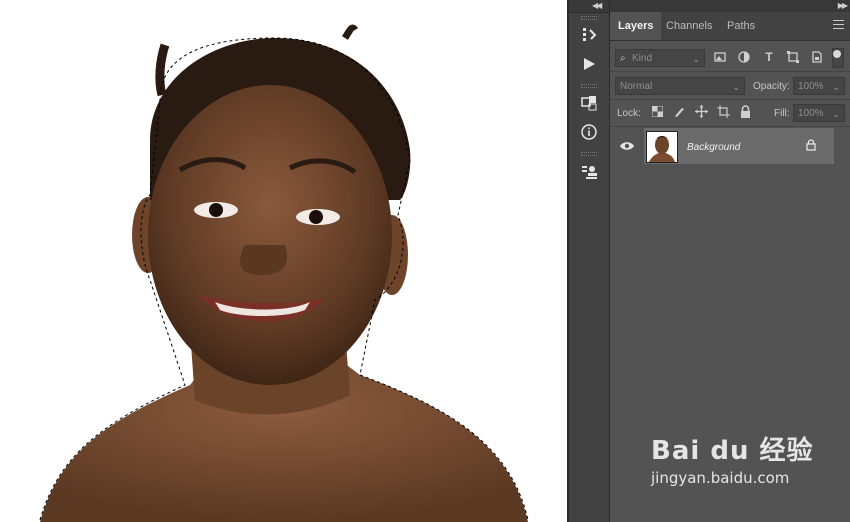 The height and width of the screenshot is (522, 850). I want to click on blend-mode-value: Normal, so click(636, 86).